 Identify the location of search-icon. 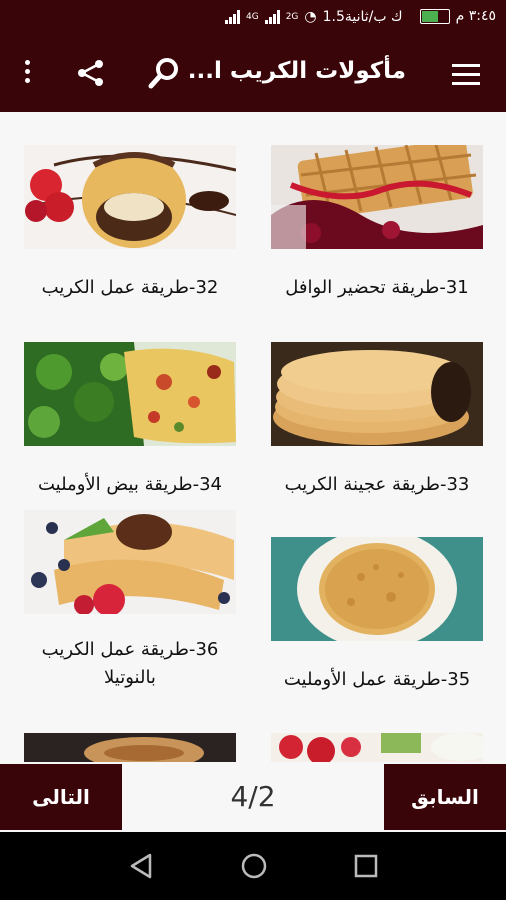
(165, 73).